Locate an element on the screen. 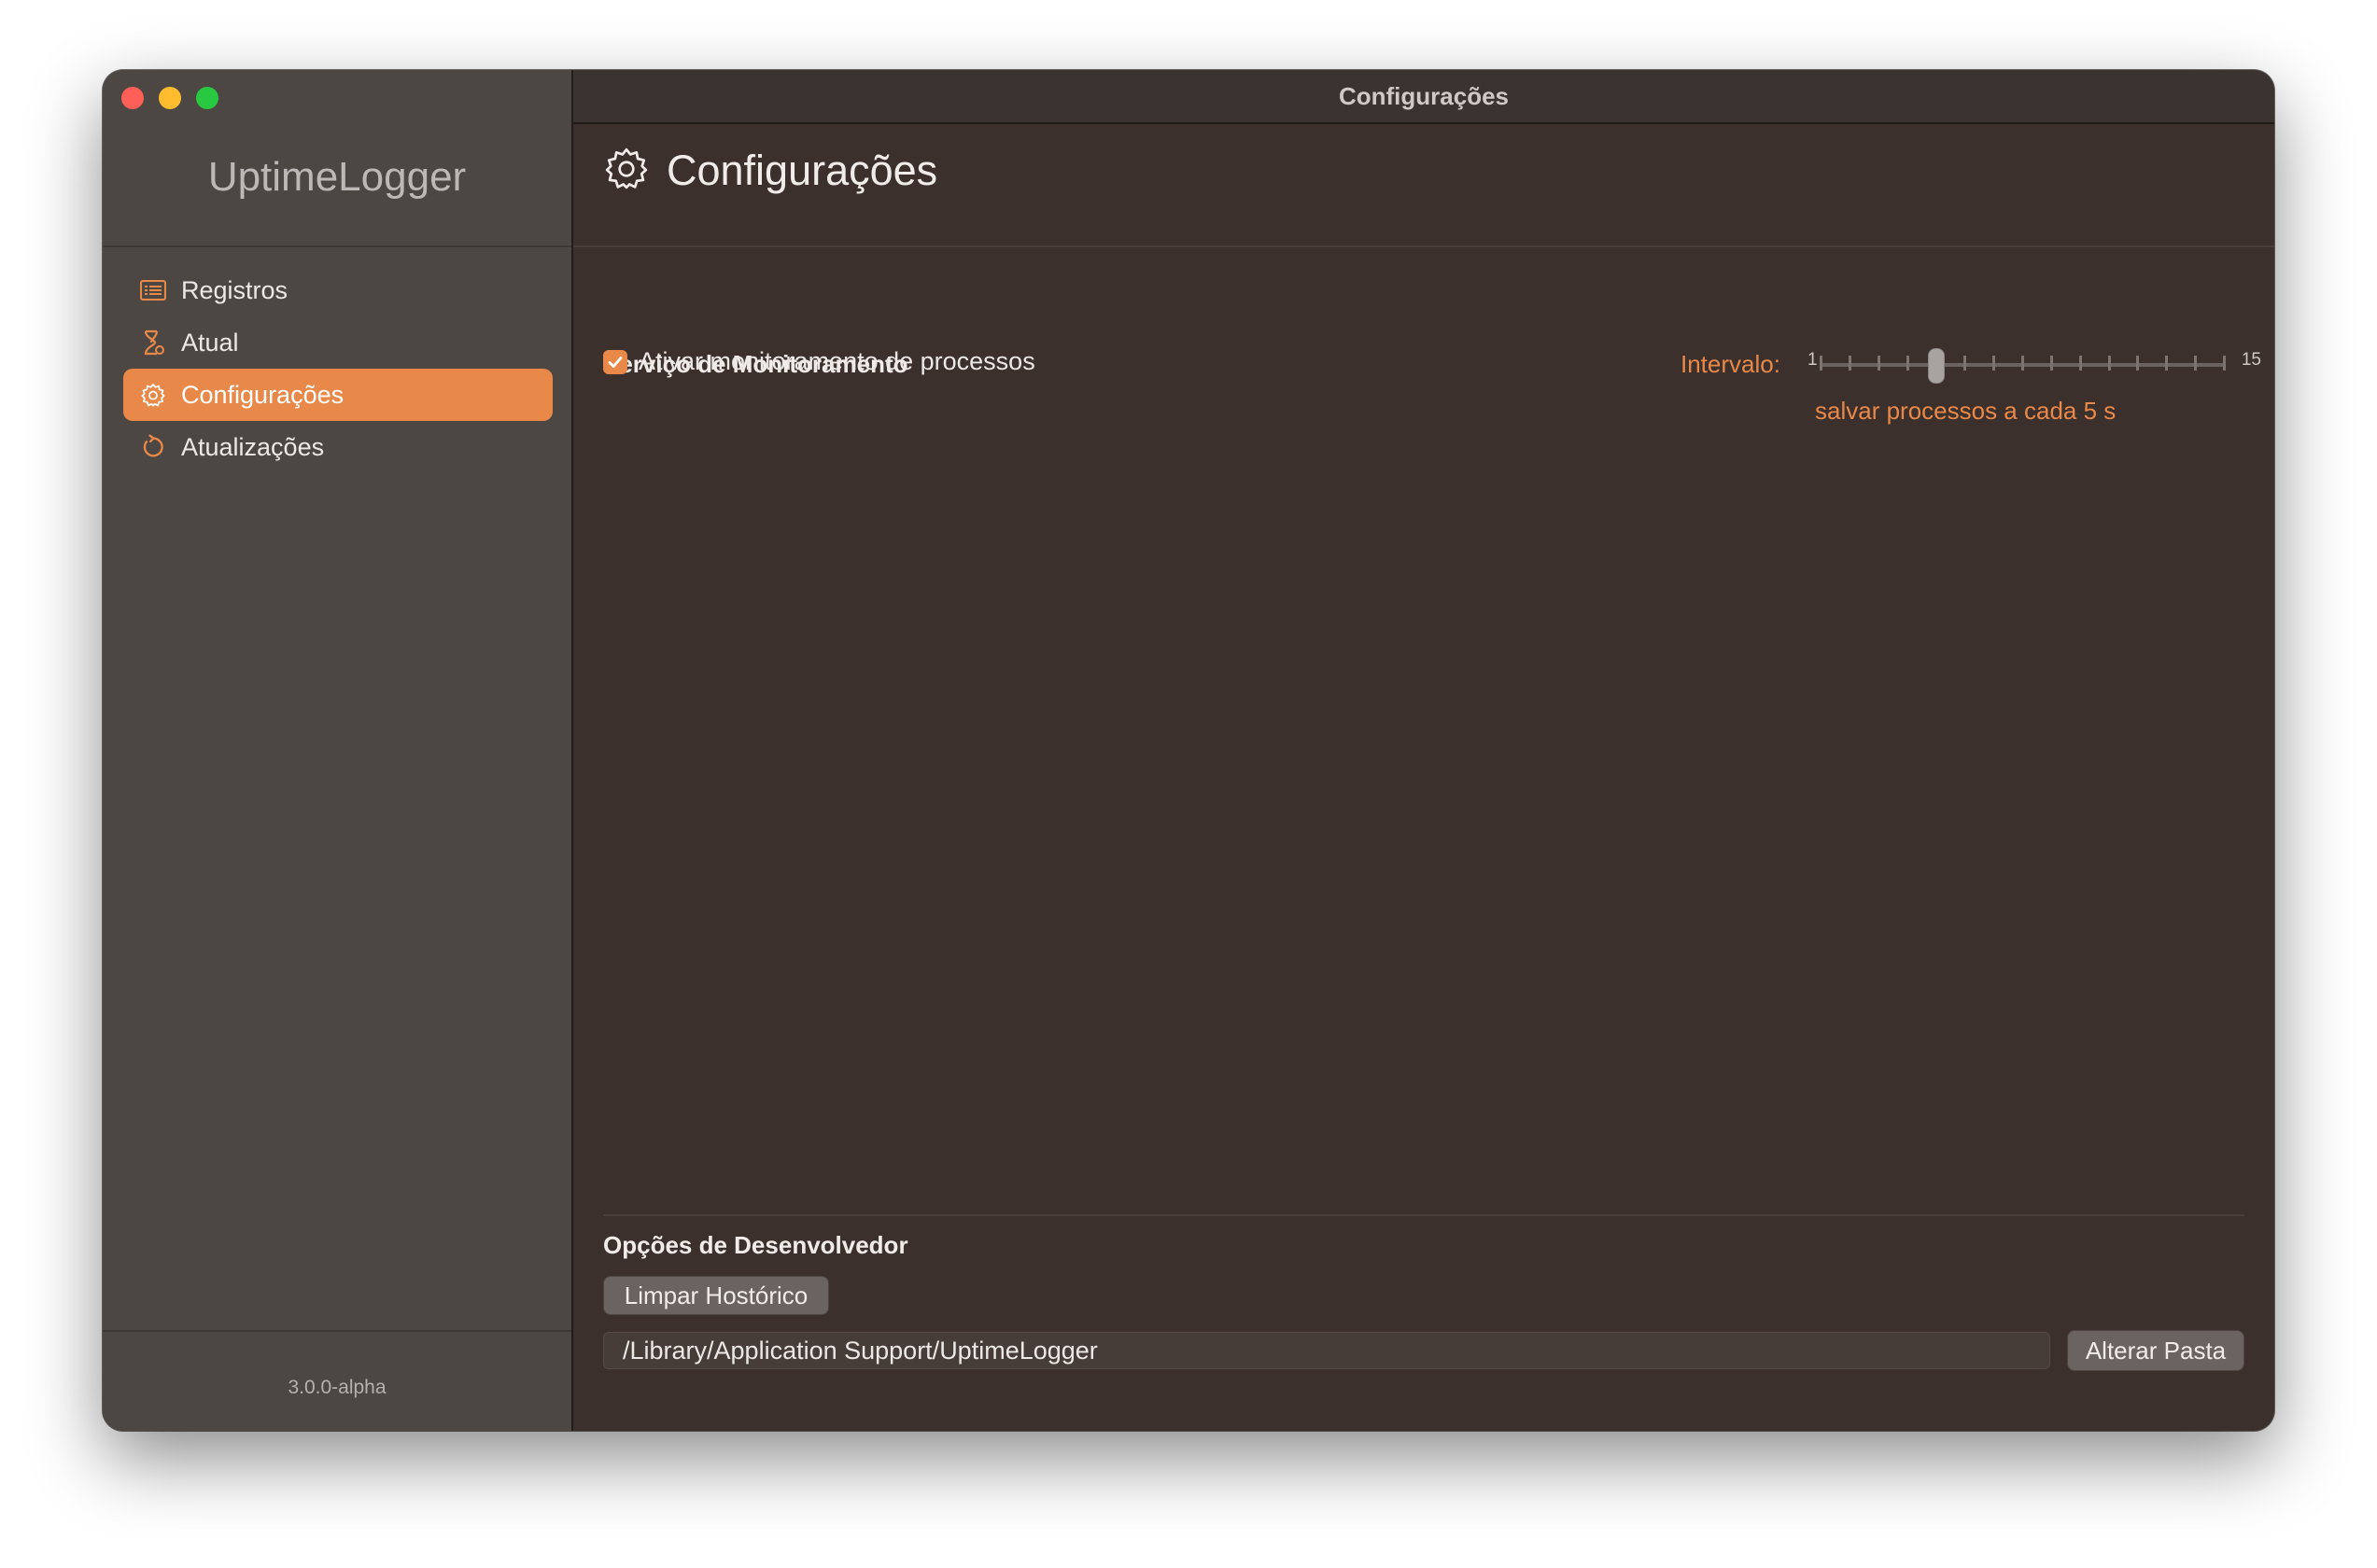  close-window-button is located at coordinates (132, 98).